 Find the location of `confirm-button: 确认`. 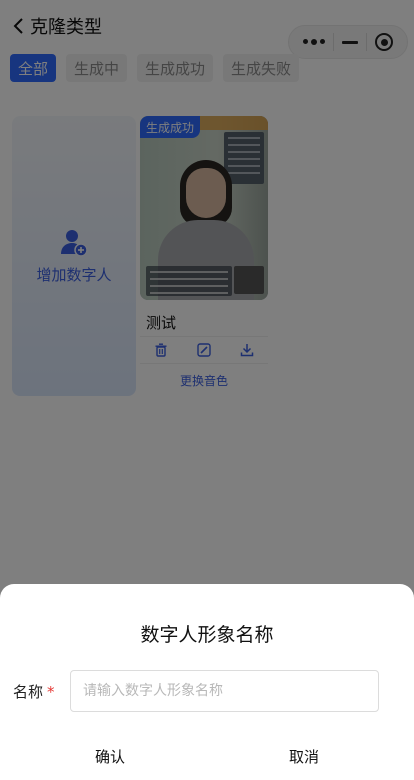

confirm-button: 确认 is located at coordinates (110, 756).